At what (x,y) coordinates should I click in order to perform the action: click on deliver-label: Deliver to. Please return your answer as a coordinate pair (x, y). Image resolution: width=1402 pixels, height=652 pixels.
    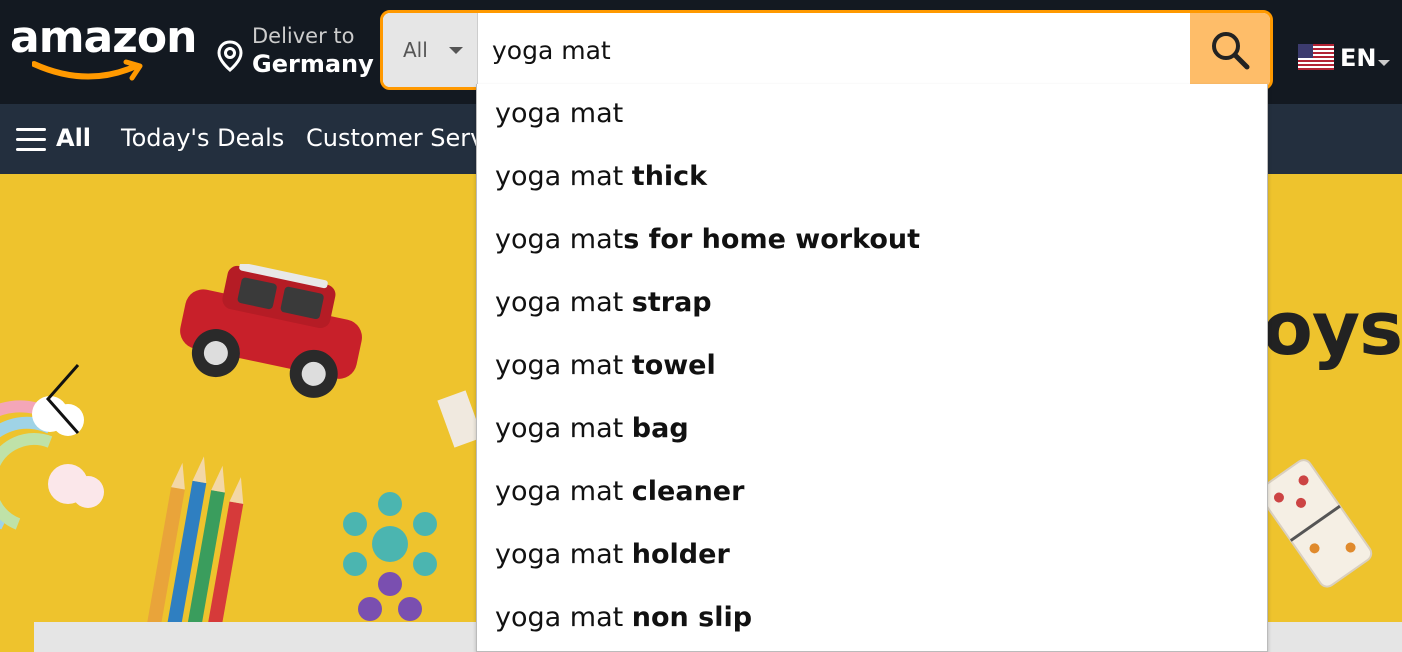
    Looking at the image, I should click on (303, 36).